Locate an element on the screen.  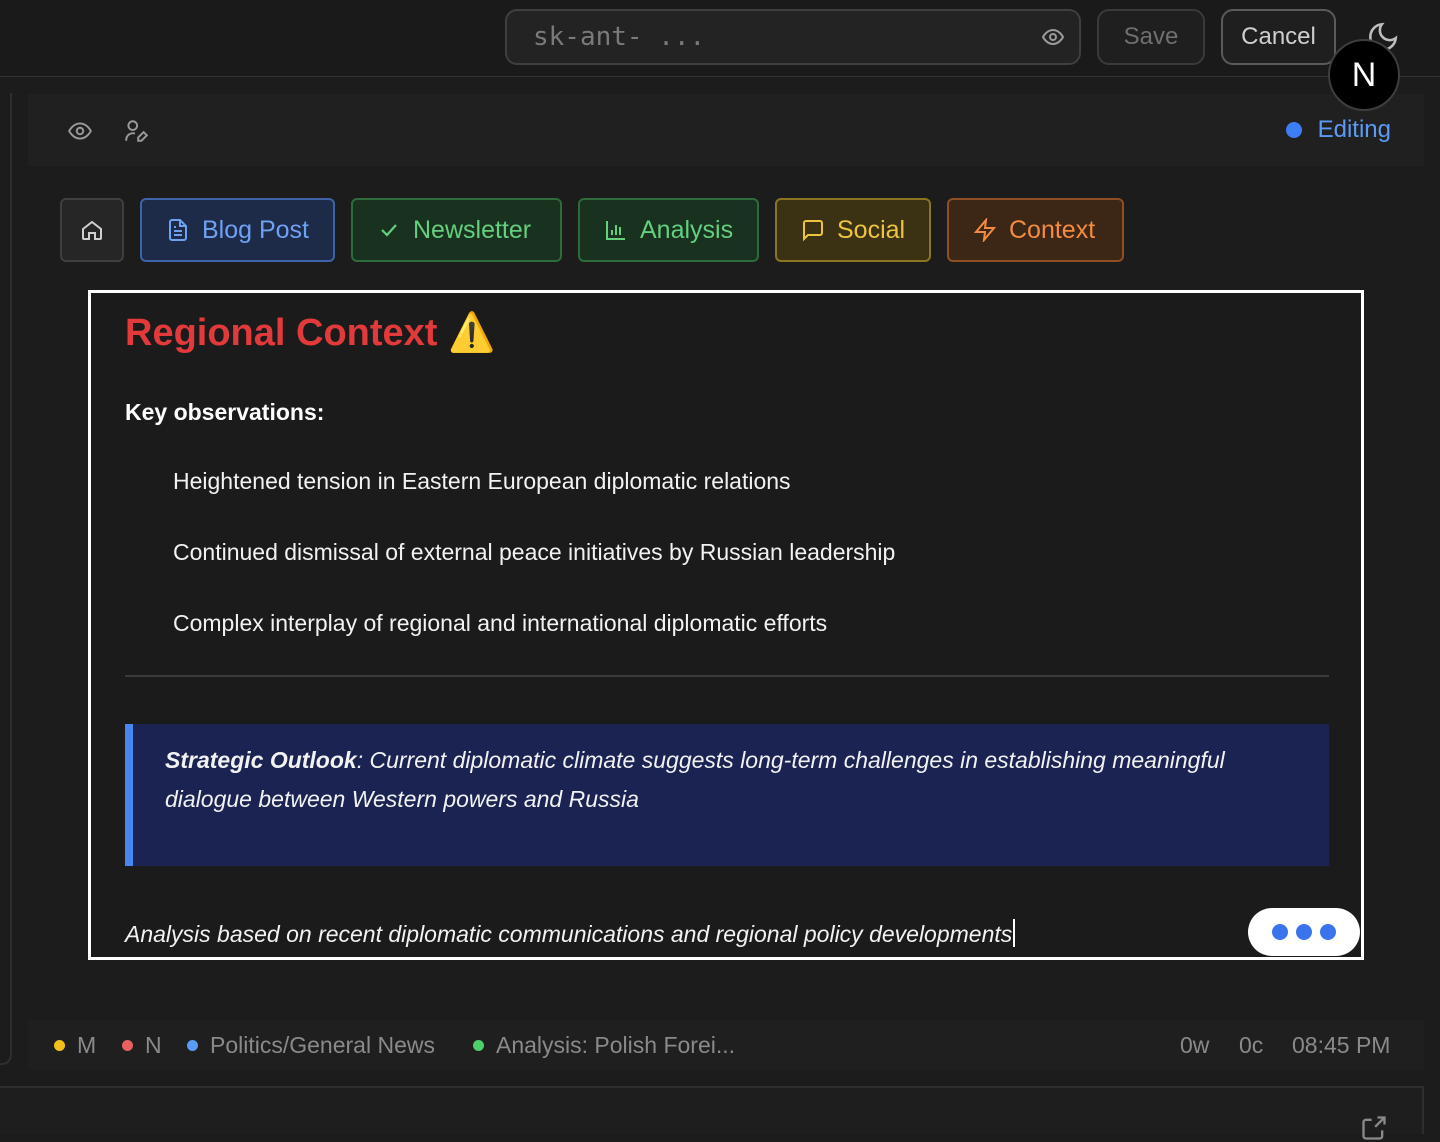
editor-toolbar: Editing is located at coordinates (726, 130).